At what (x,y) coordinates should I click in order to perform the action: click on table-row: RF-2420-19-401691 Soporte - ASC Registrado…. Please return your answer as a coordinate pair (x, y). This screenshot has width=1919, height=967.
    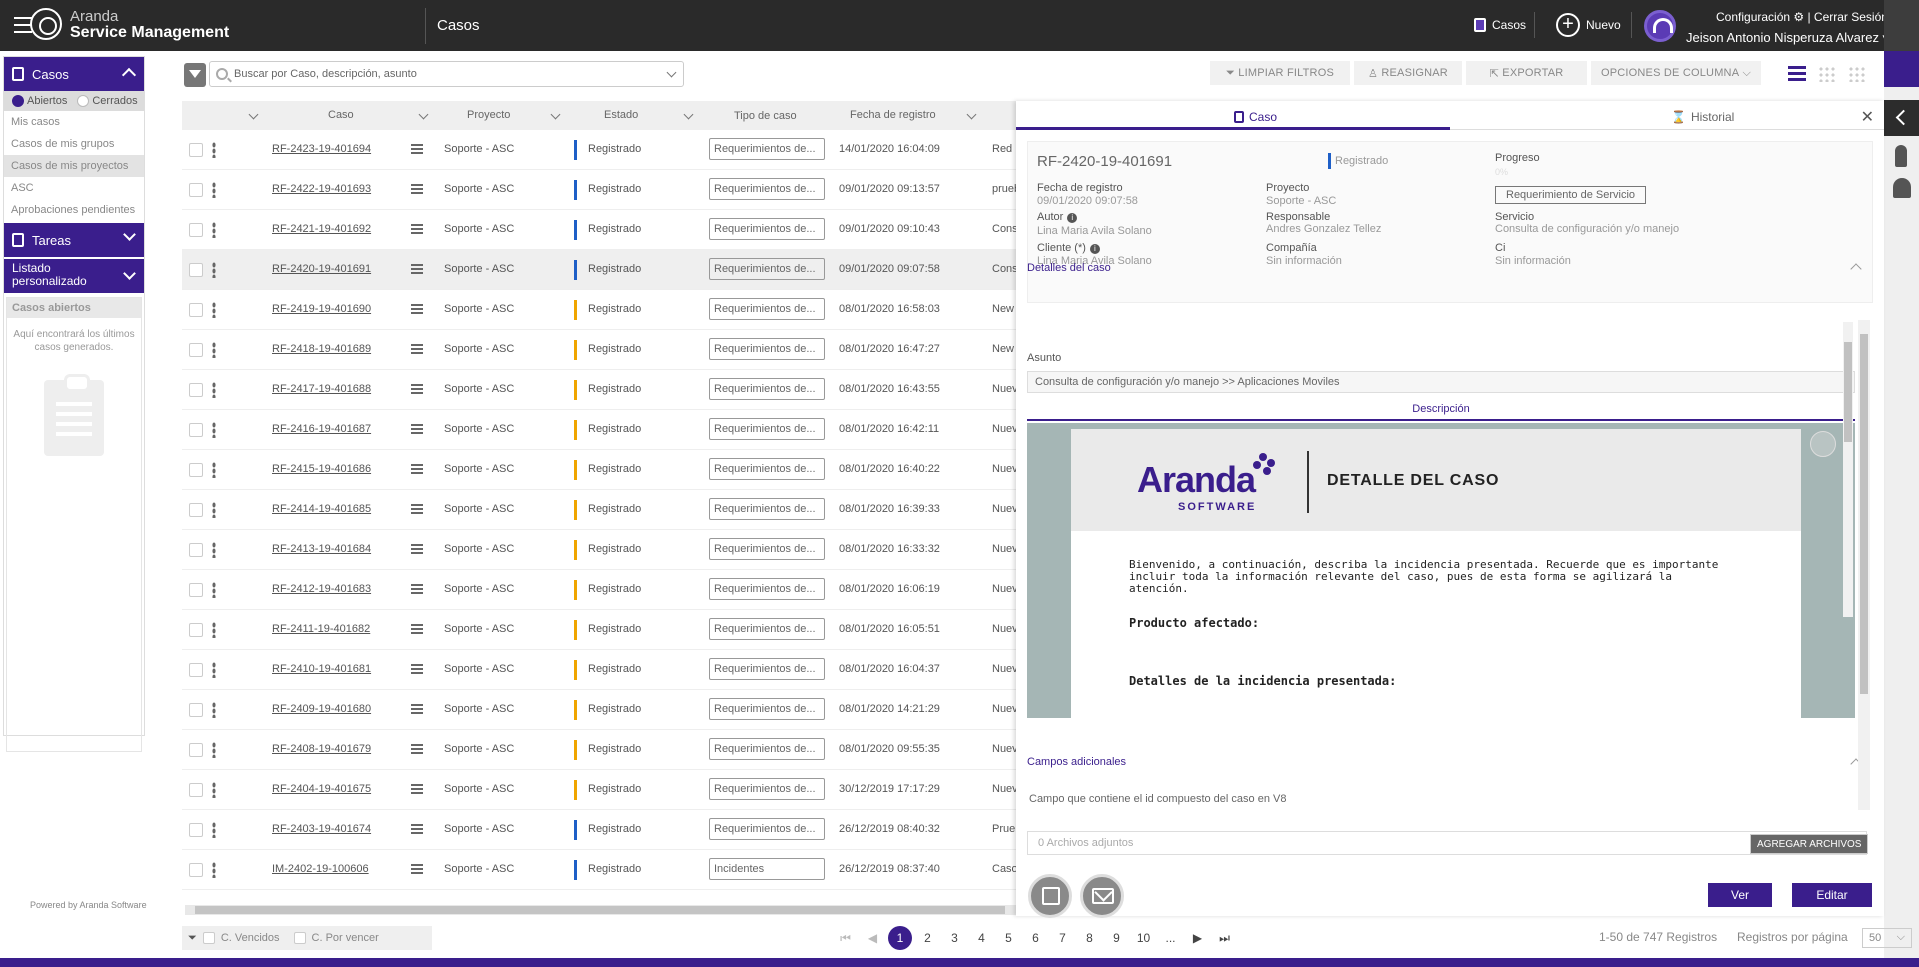
    Looking at the image, I should click on (599, 270).